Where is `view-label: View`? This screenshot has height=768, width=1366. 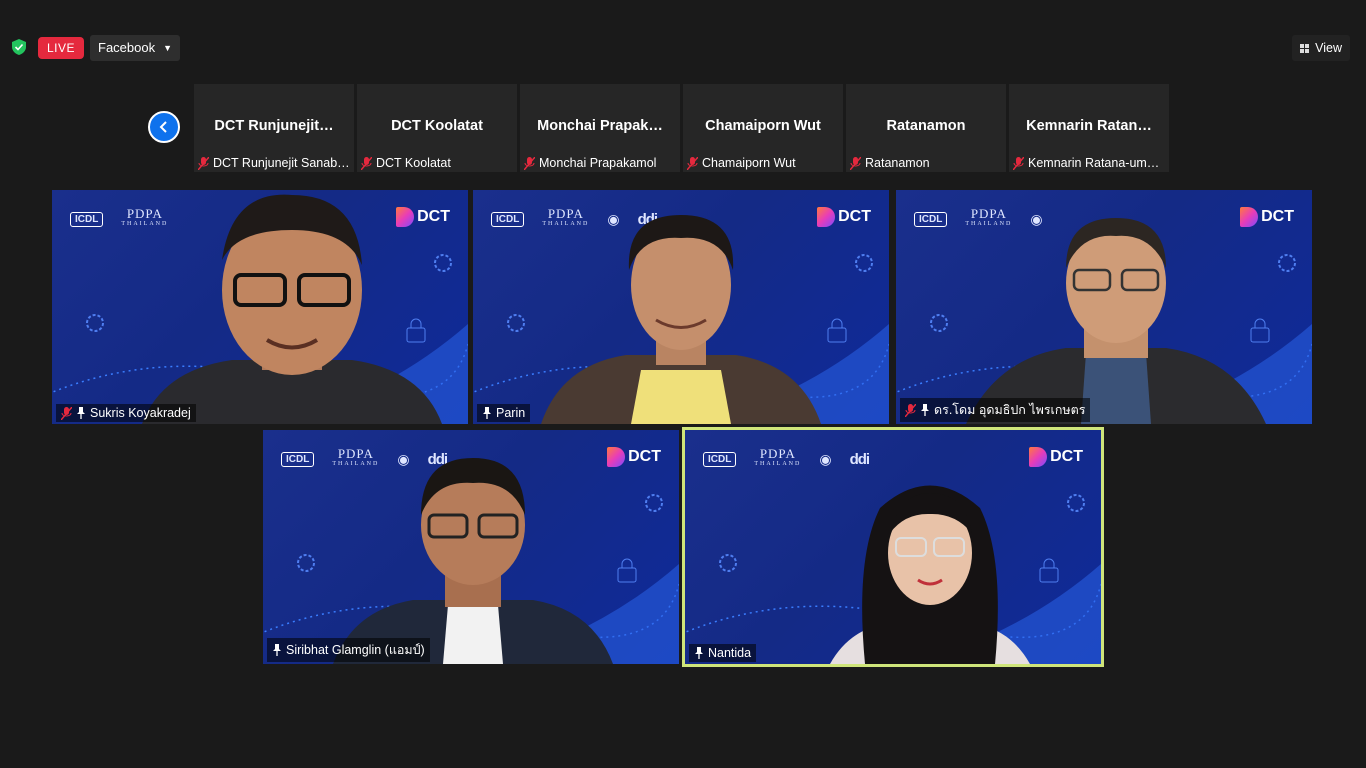
view-label: View is located at coordinates (1328, 48).